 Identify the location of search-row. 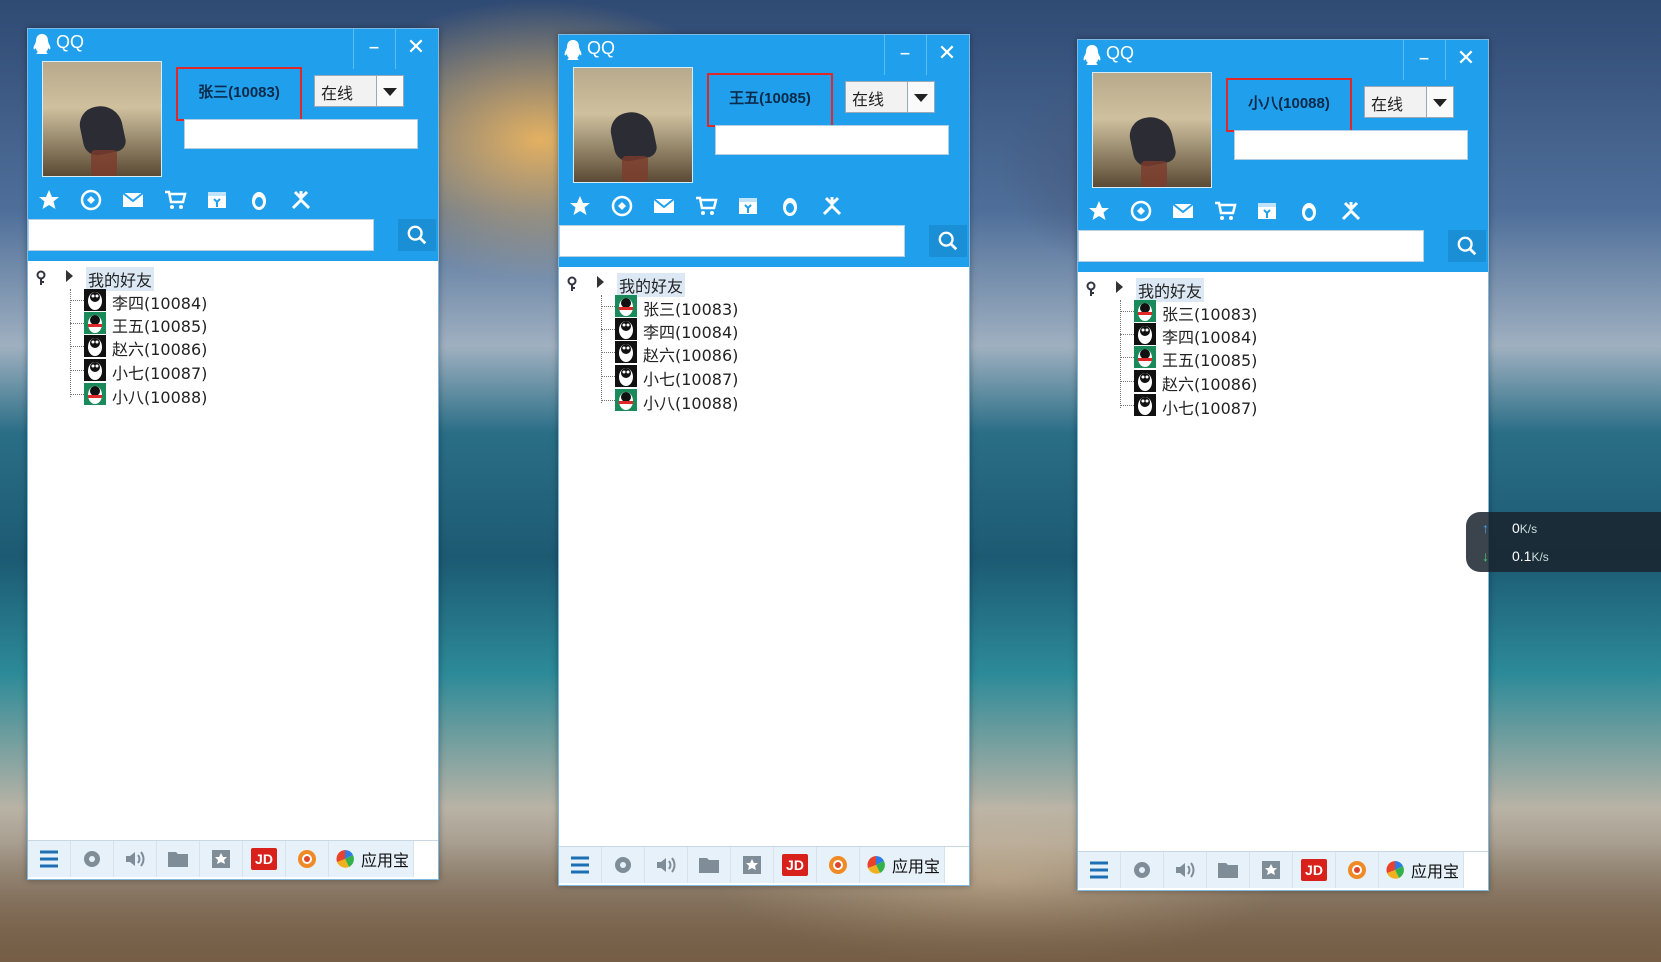
(233, 236).